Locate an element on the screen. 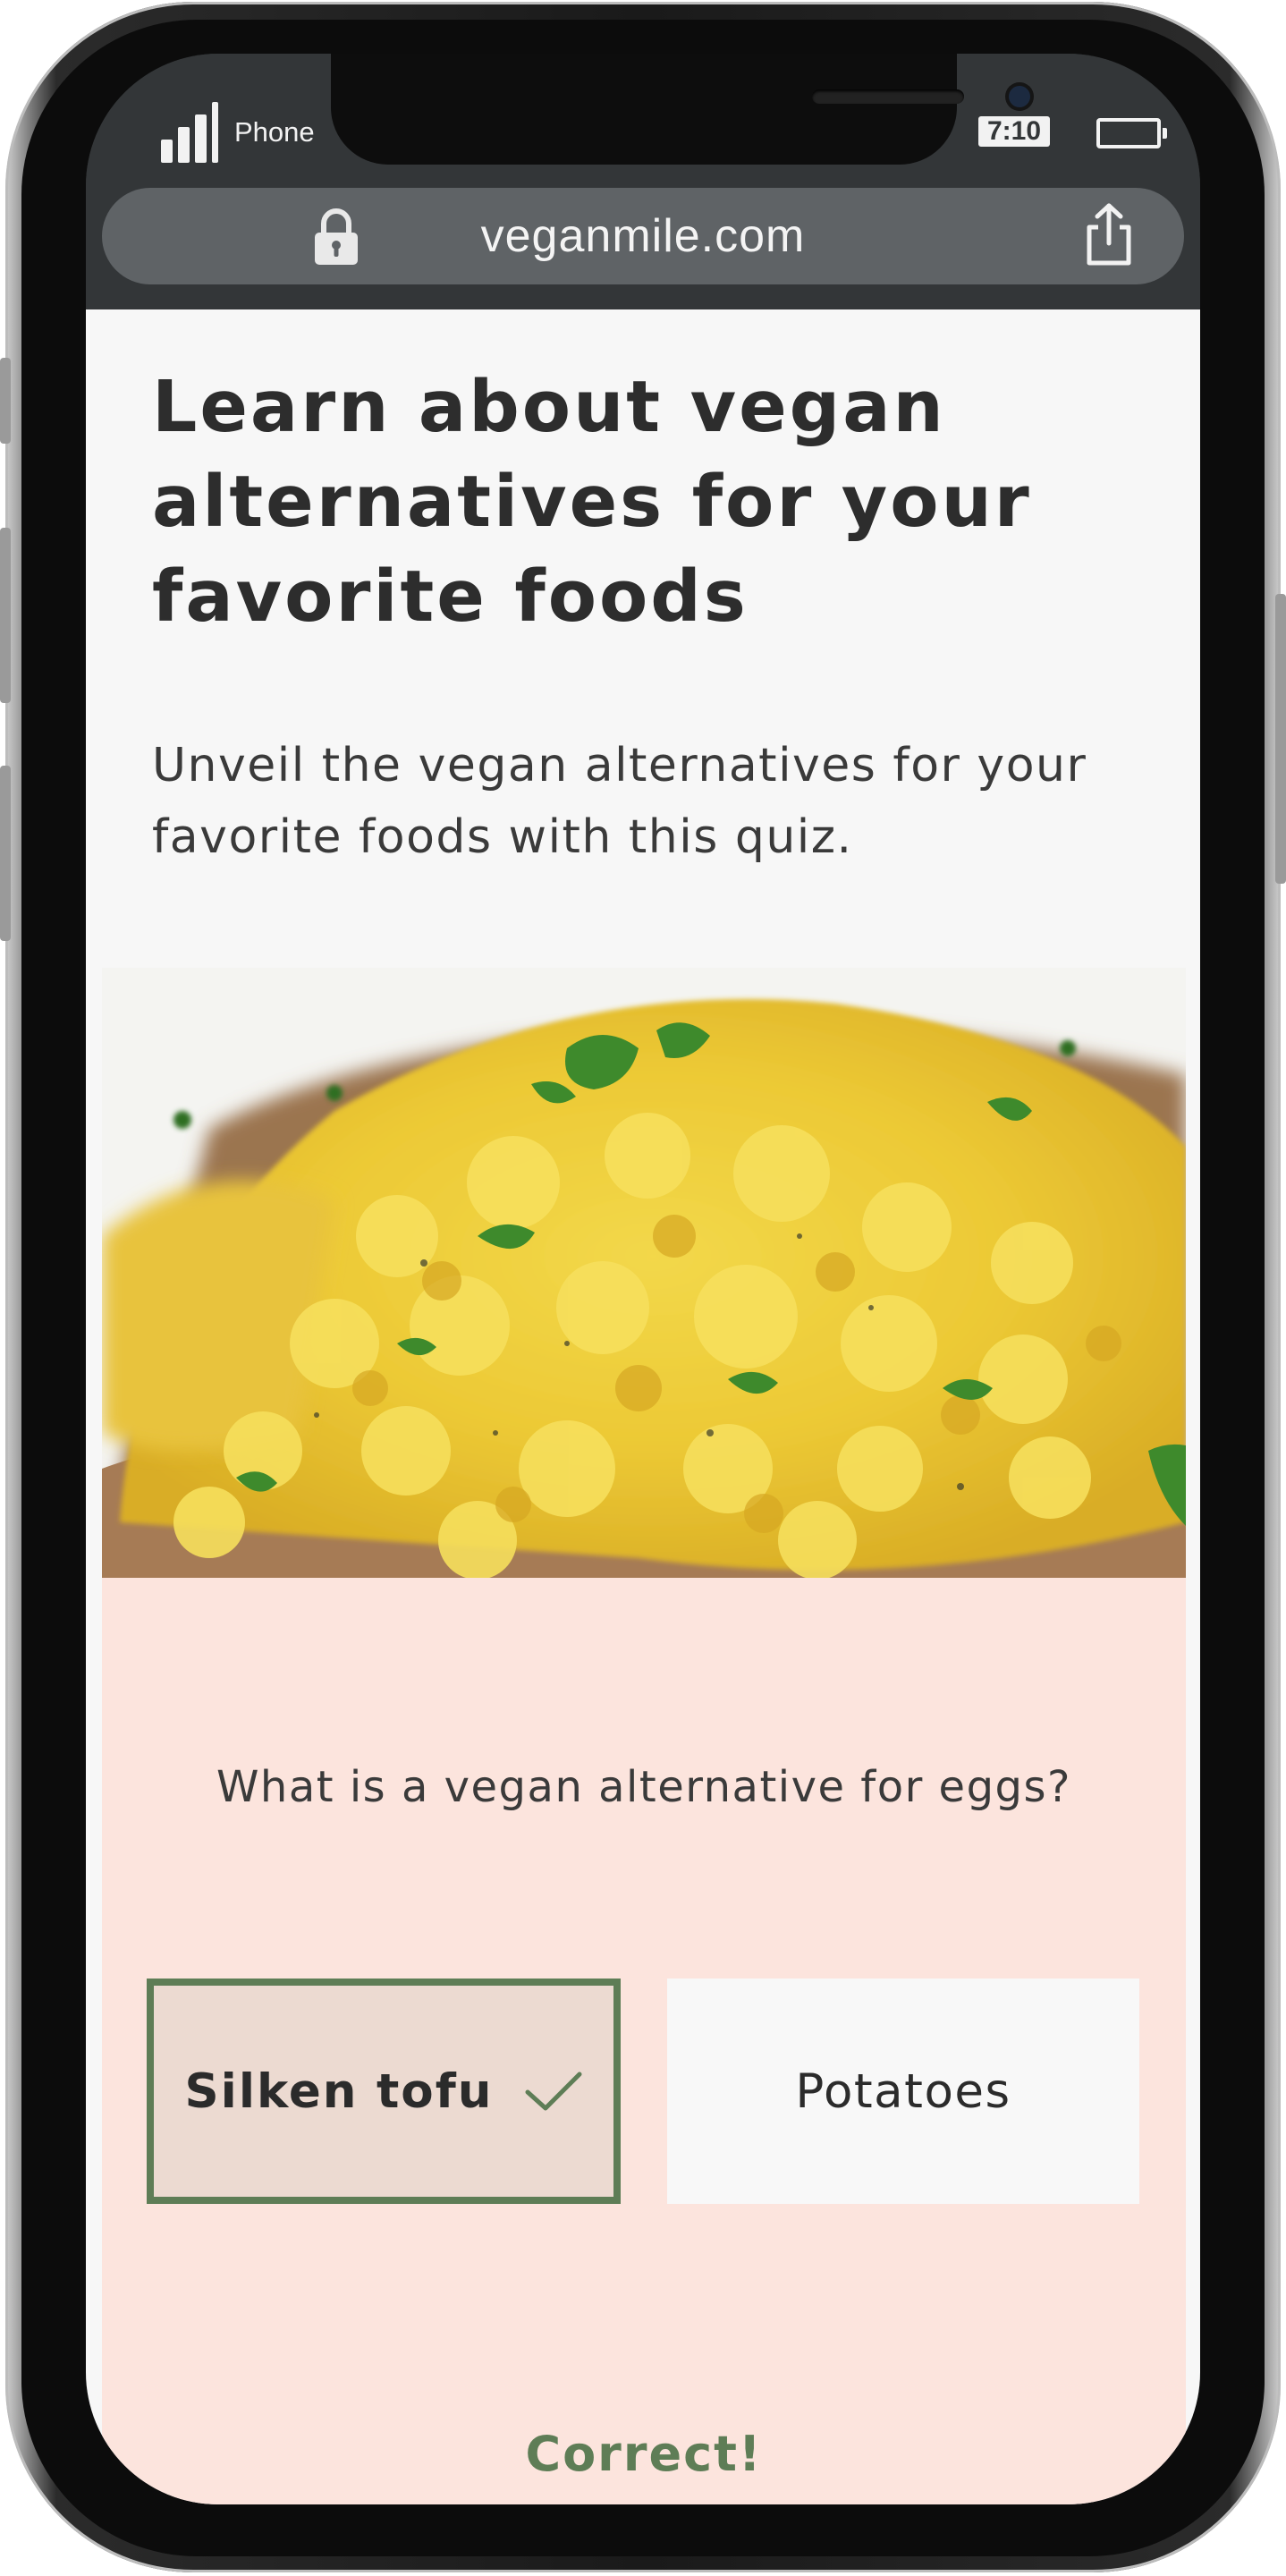 The width and height of the screenshot is (1286, 2576). url-text: veganmile.com is located at coordinates (643, 236).